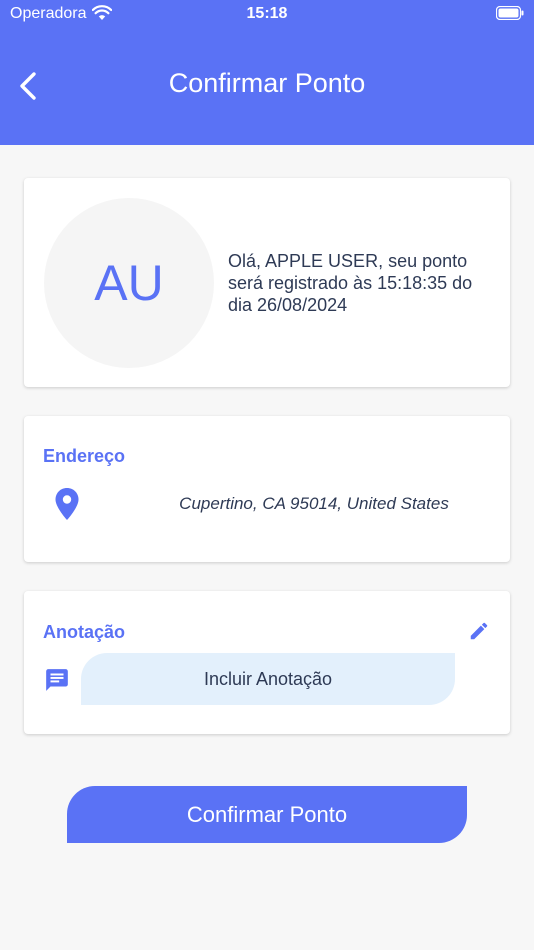 Image resolution: width=534 pixels, height=950 pixels. I want to click on status-time: 15:18, so click(267, 13).